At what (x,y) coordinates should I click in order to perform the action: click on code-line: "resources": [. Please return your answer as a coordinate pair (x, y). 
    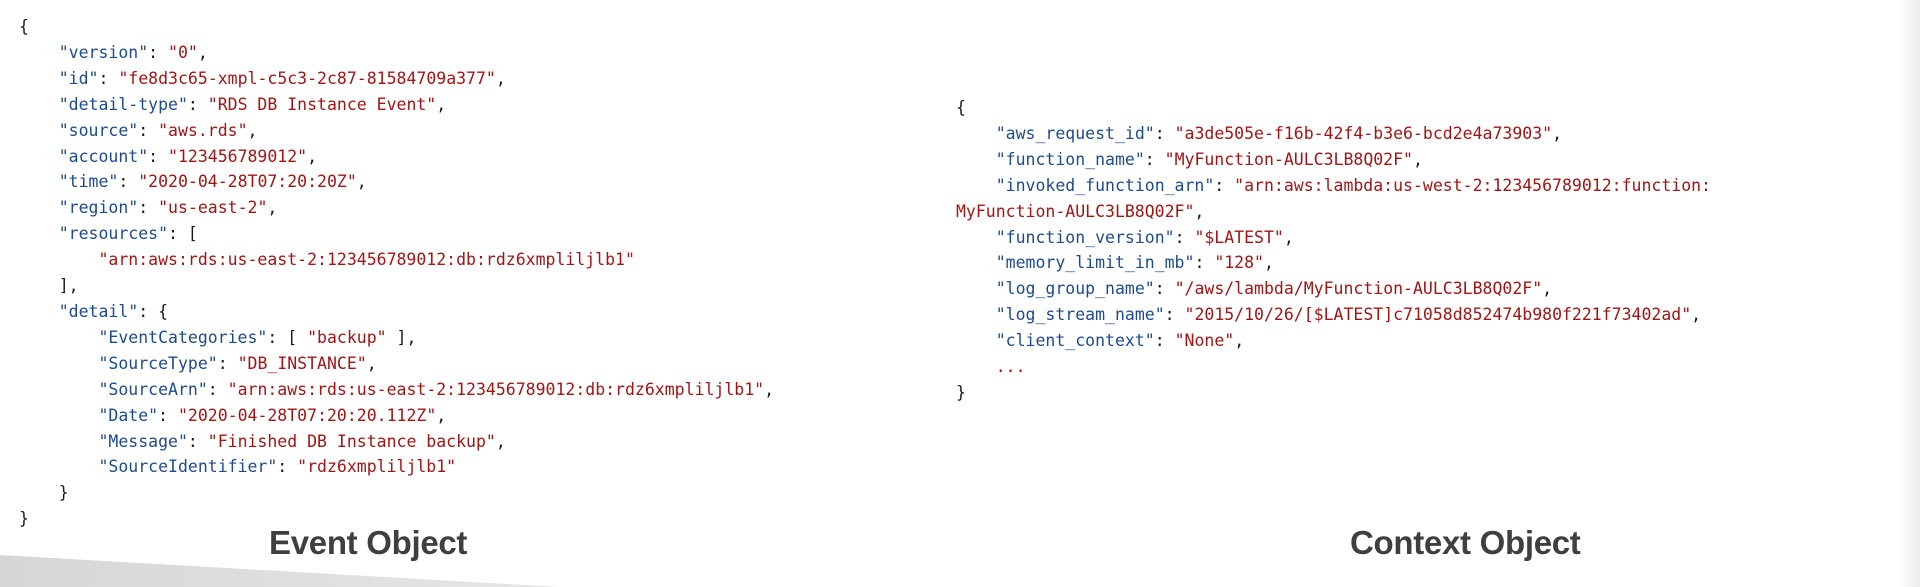
    Looking at the image, I should click on (108, 233).